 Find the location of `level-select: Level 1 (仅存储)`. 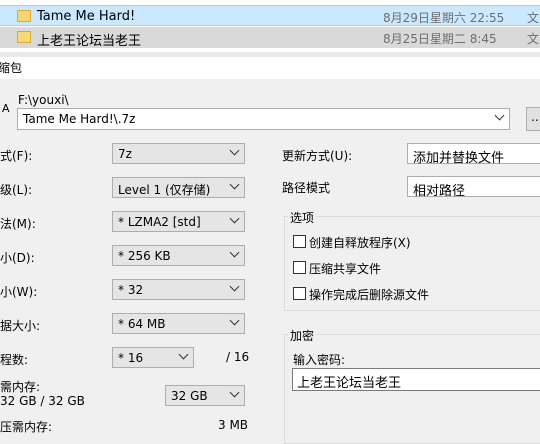

level-select: Level 1 (仅存储) is located at coordinates (178, 187).